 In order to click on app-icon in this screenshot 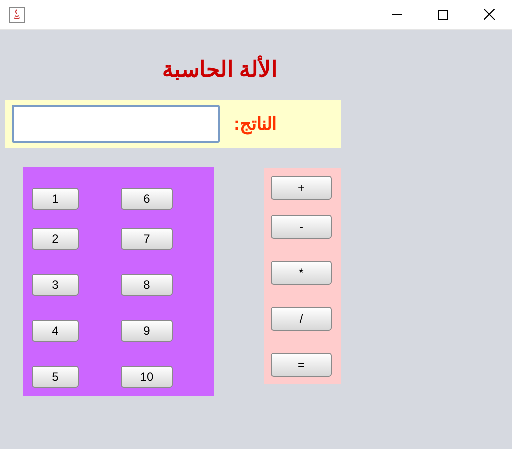, I will do `click(17, 14)`.